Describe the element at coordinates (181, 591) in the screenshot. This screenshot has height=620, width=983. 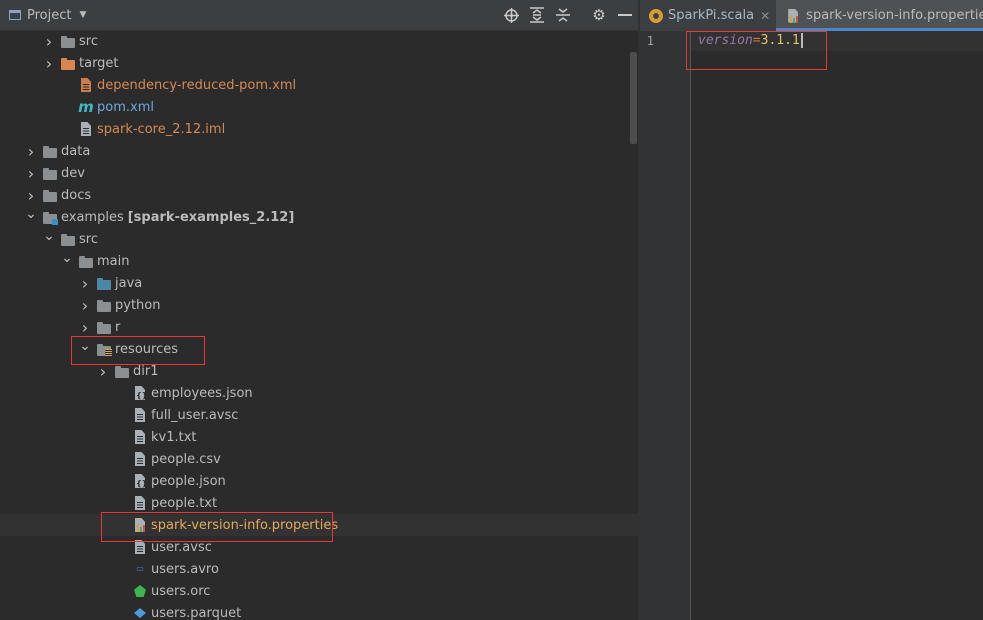
I see `tree-item-label: users.orc` at that location.